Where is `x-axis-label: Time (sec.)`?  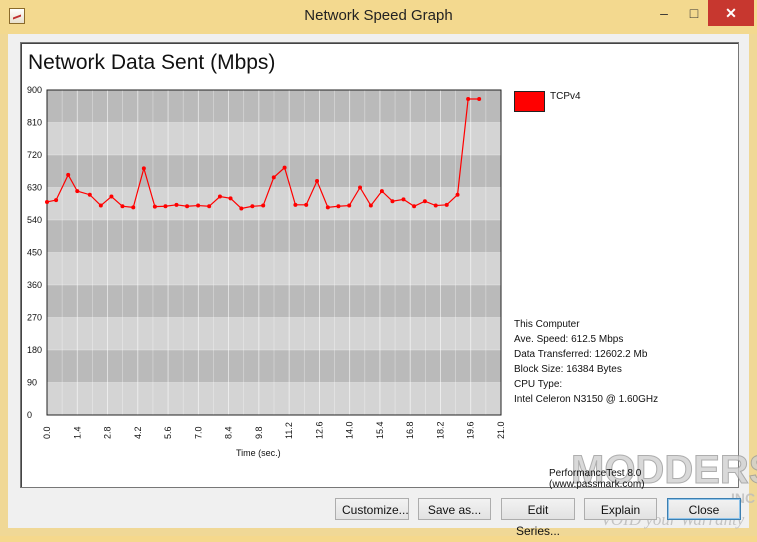 x-axis-label: Time (sec.) is located at coordinates (258, 453).